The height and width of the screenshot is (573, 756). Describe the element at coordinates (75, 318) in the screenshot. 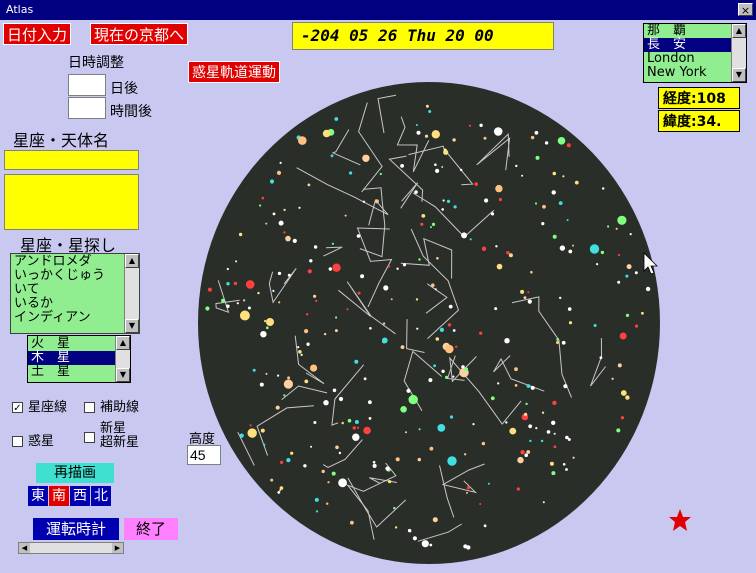

I see `constellation-list-item: インディアン` at that location.